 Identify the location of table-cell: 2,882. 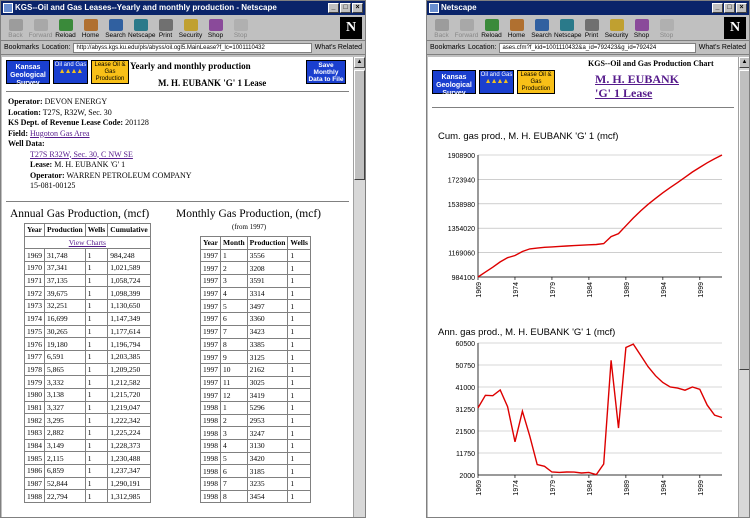
(65, 433).